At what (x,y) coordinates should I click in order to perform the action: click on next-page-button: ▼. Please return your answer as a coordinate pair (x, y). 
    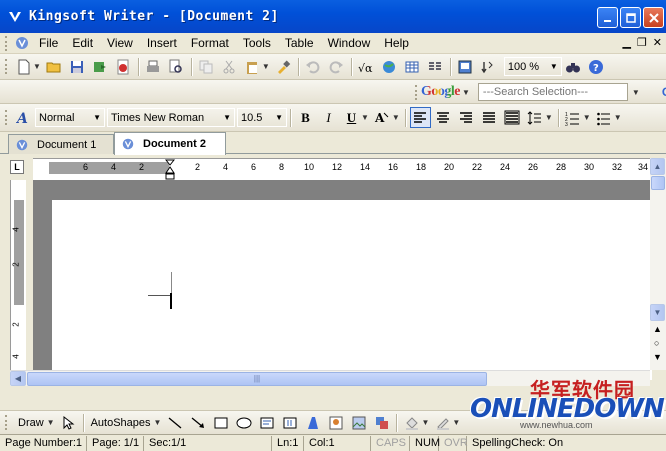
    Looking at the image, I should click on (657, 357).